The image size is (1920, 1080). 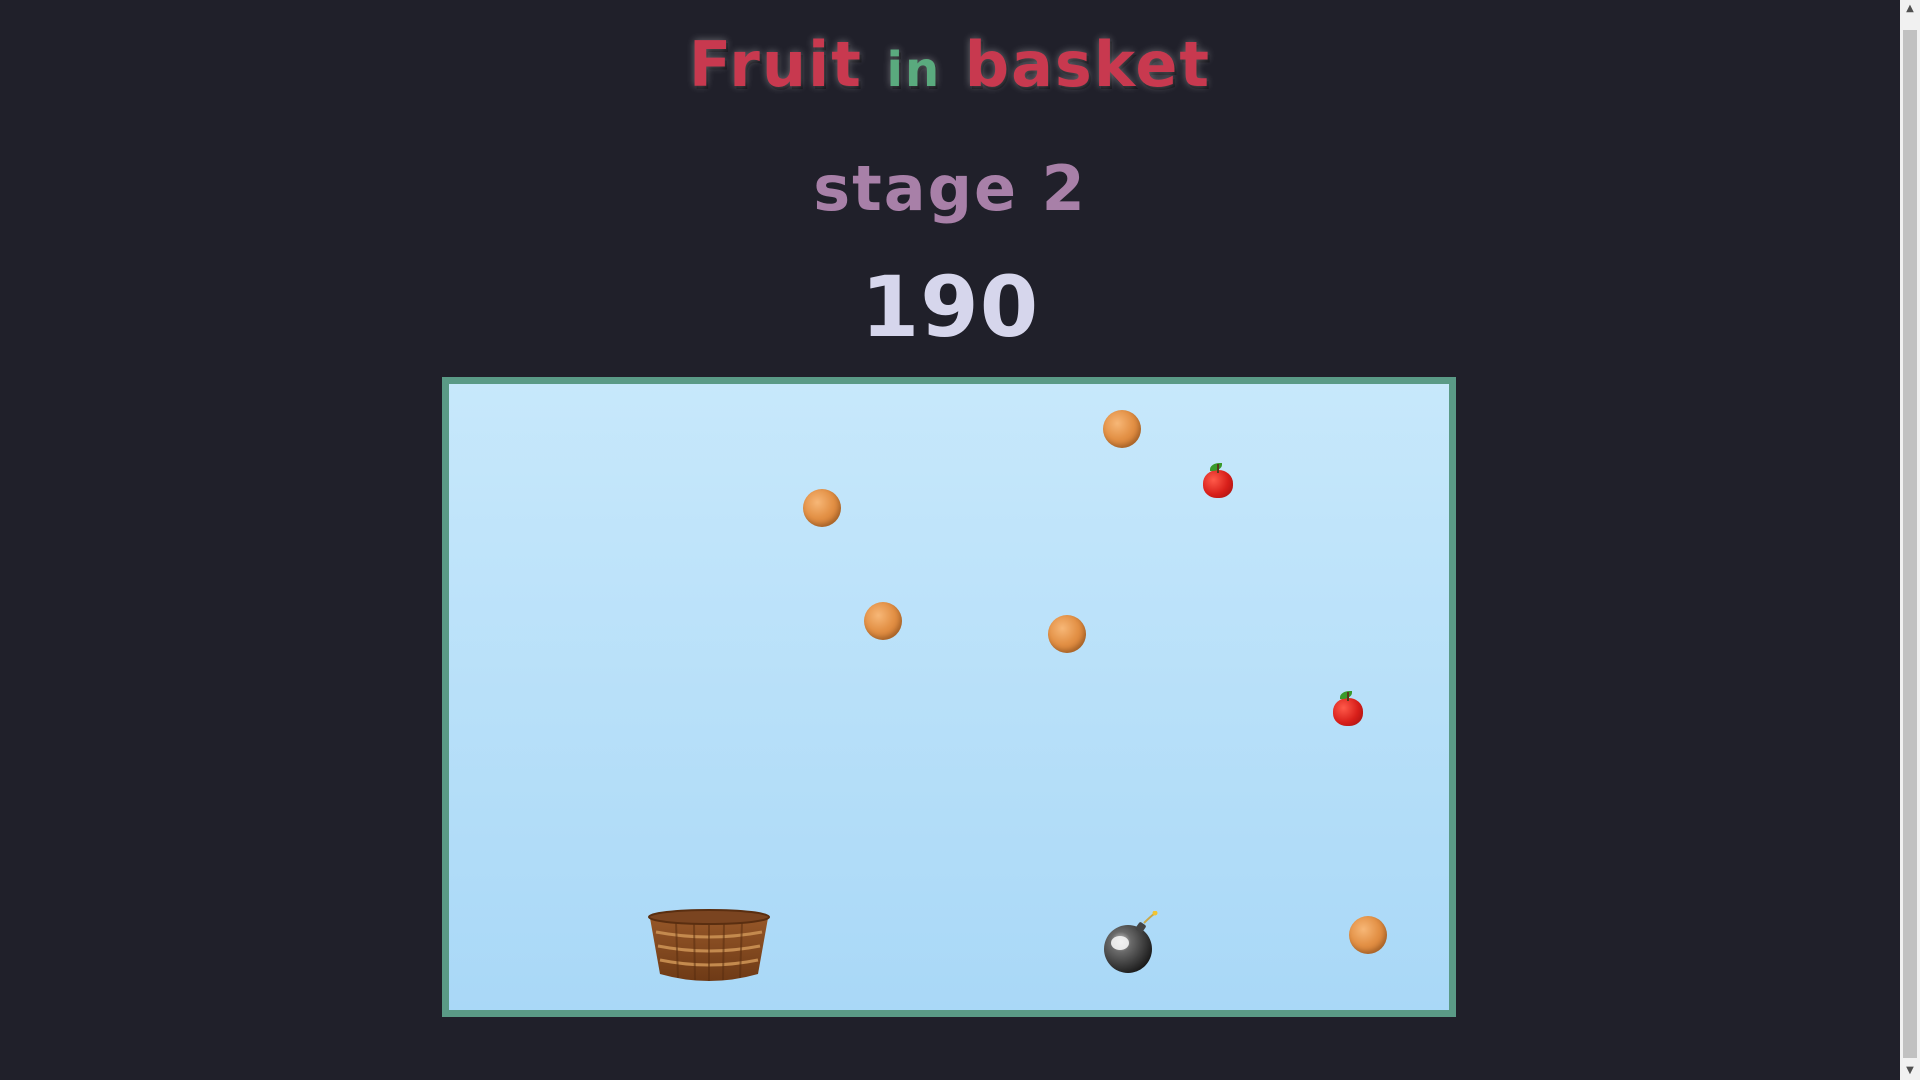 I want to click on scrollbar: ▲ ▼, so click(x=1910, y=540).